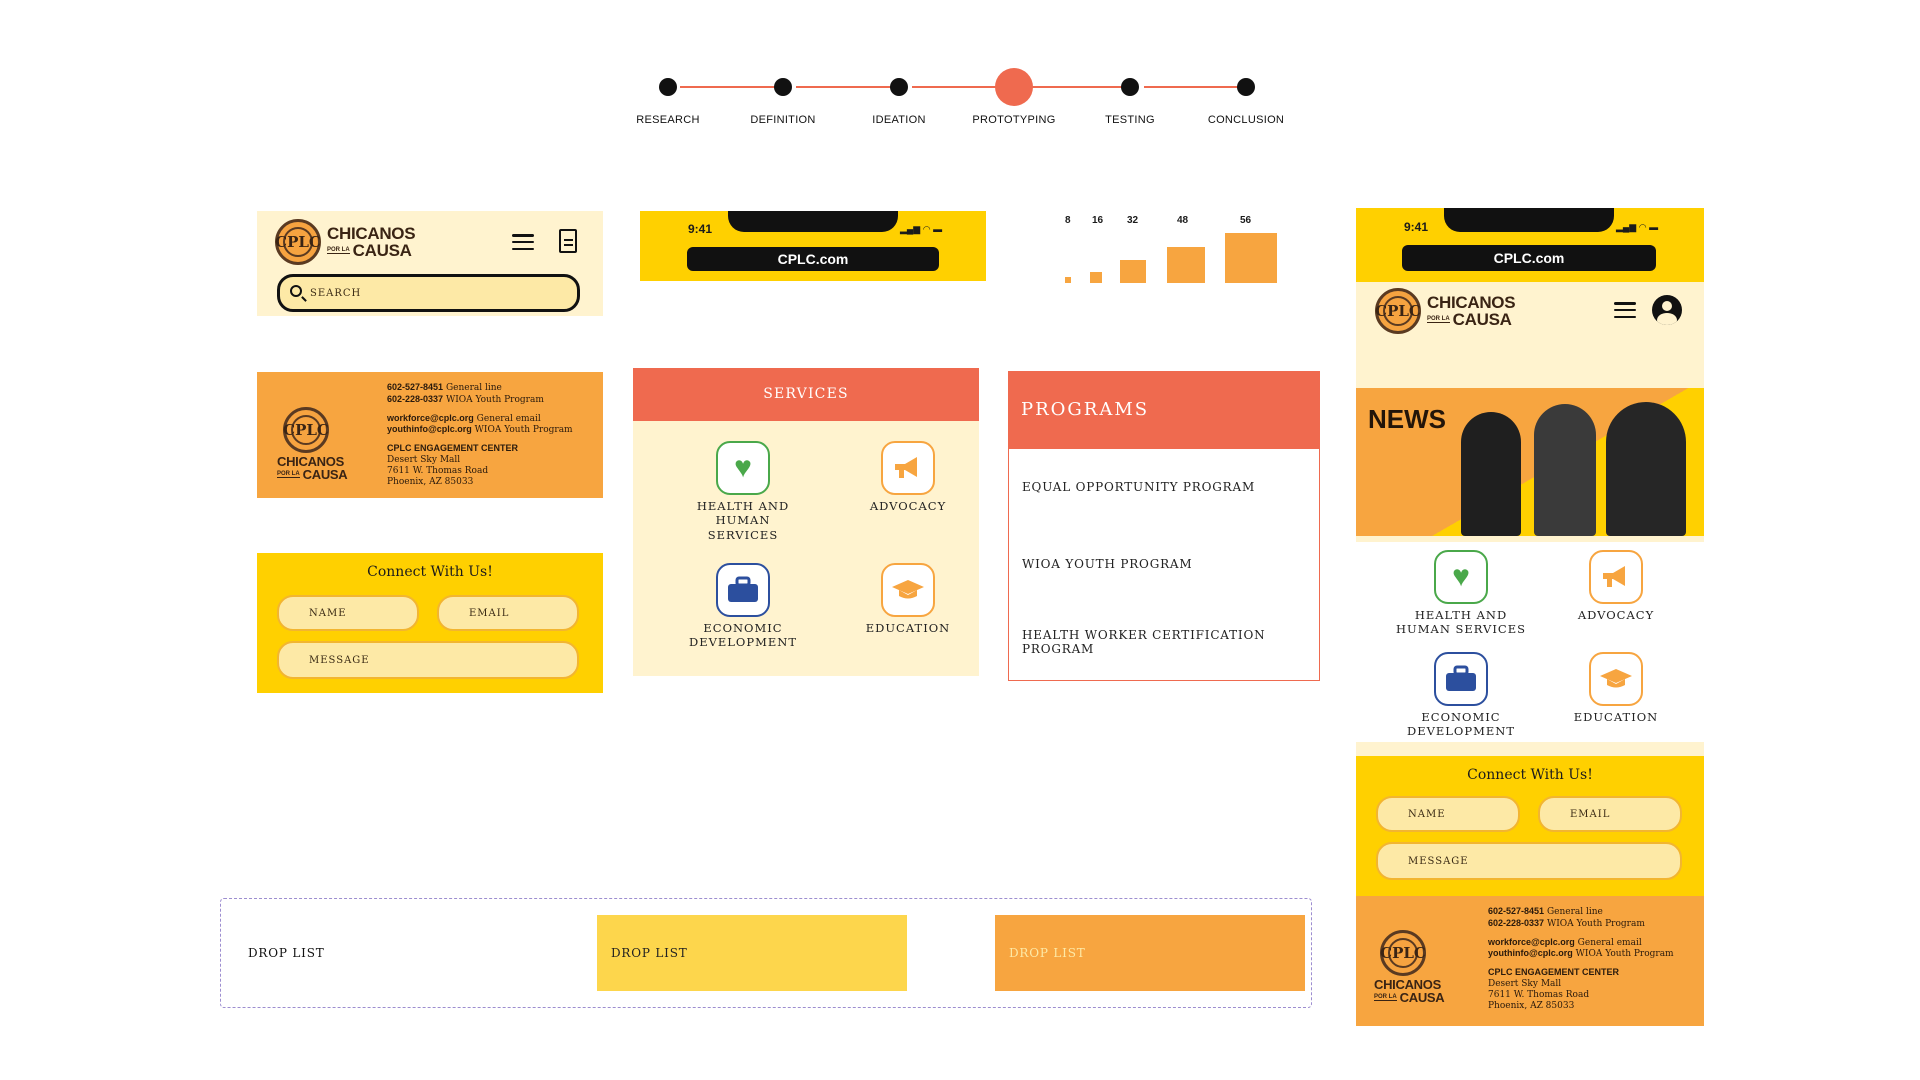  Describe the element at coordinates (783, 120) in the screenshot. I see `step-label-definition: DEFINITION` at that location.